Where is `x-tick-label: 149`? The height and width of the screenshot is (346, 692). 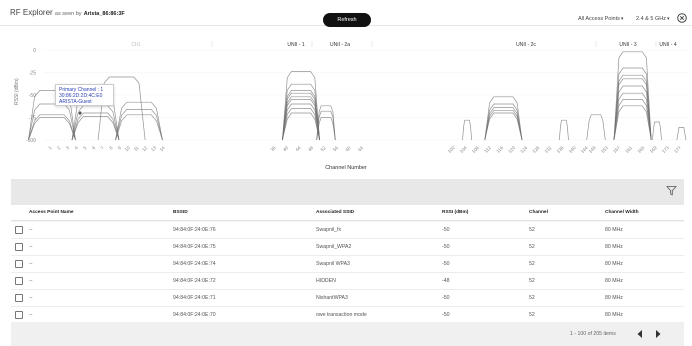
x-tick-label: 149 is located at coordinates (592, 149).